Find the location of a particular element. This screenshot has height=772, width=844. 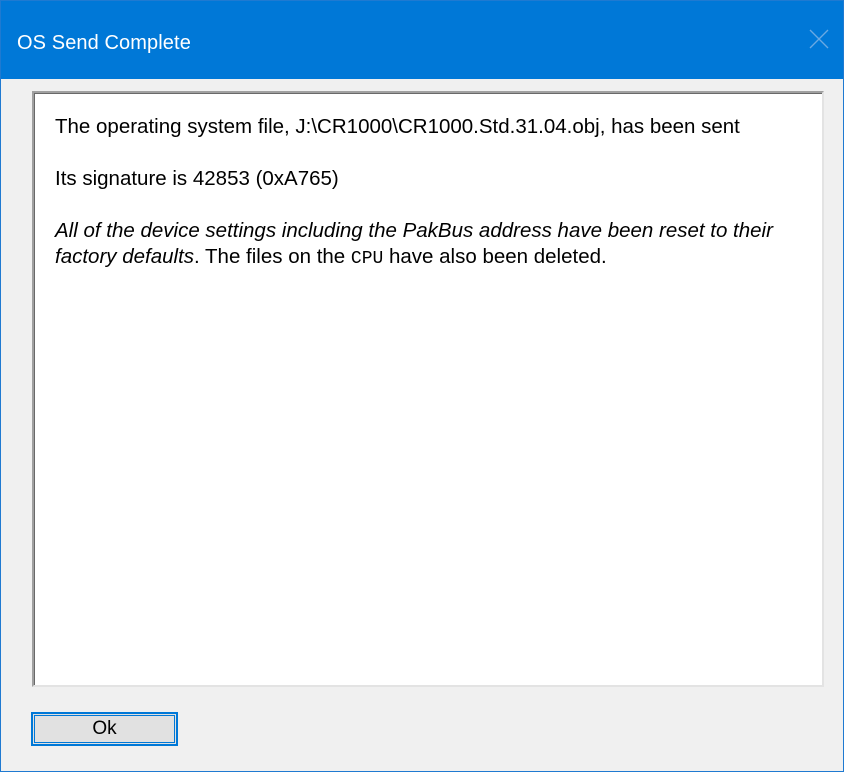

message-reset-after: . The files on the is located at coordinates (272, 256).